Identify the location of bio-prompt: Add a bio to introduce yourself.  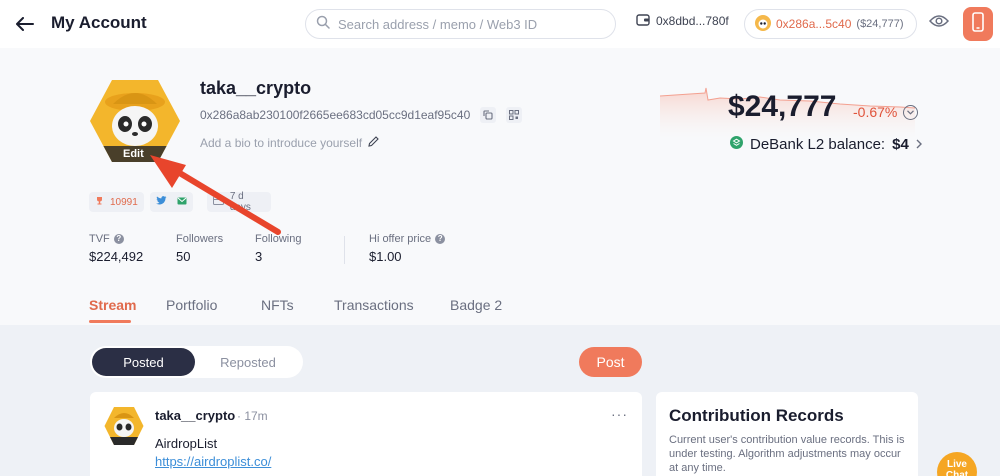
(289, 143).